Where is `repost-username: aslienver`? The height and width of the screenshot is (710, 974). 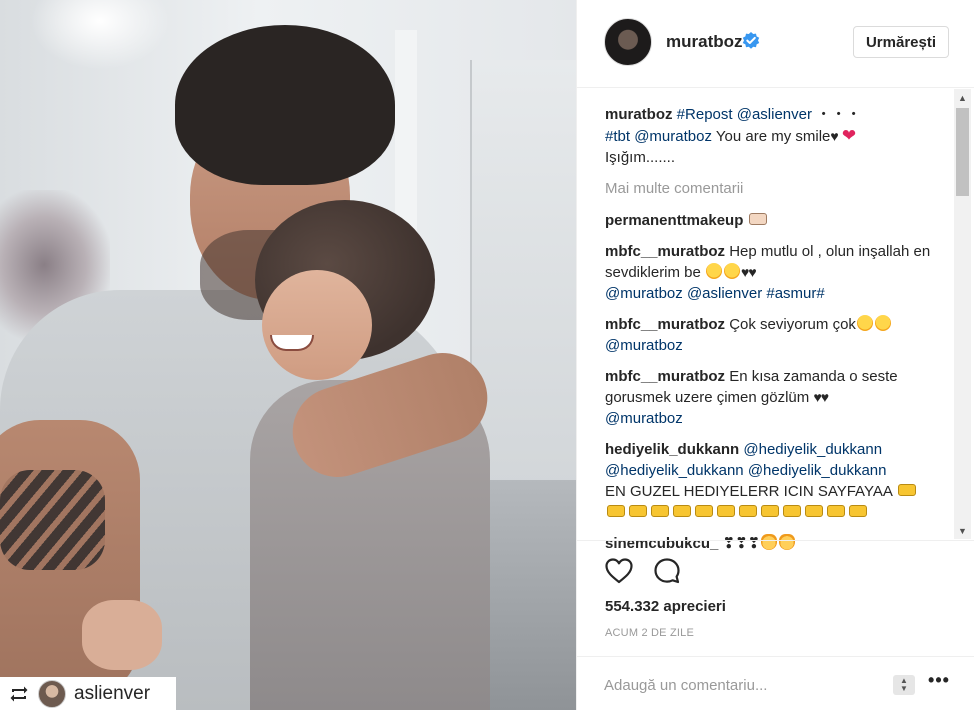
repost-username: aslienver is located at coordinates (112, 694).